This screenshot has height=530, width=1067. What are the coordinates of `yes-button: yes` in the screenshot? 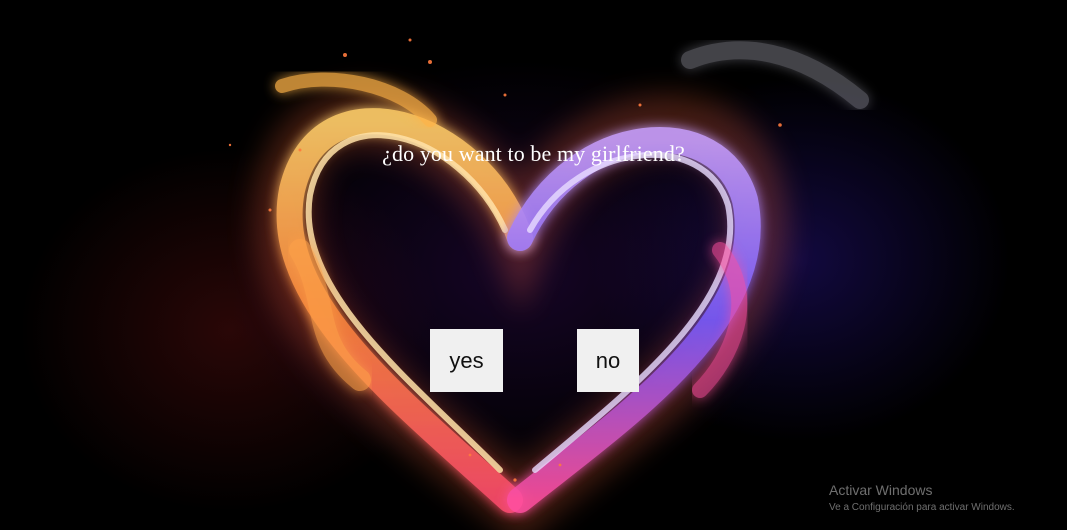 It's located at (466, 360).